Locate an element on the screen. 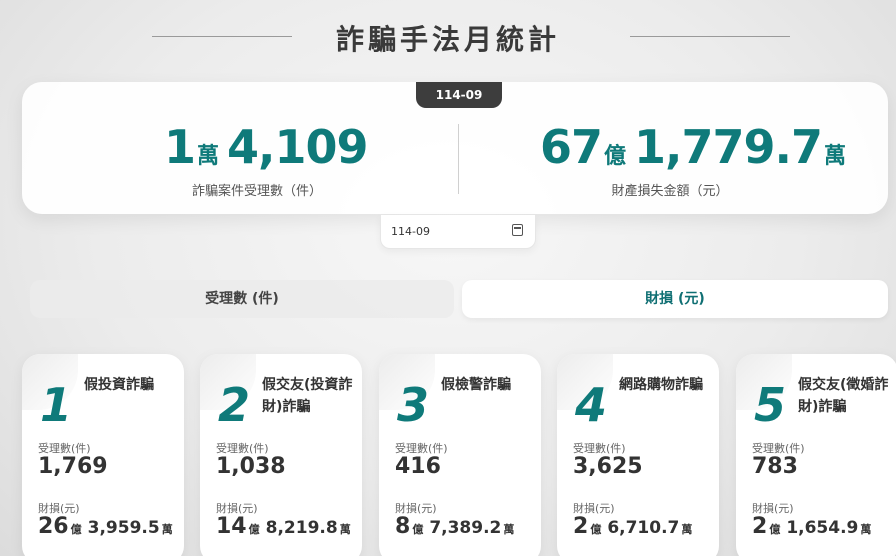 The image size is (896, 556). card-loss-value: 2 億 6,710.7 萬 is located at coordinates (635, 526).